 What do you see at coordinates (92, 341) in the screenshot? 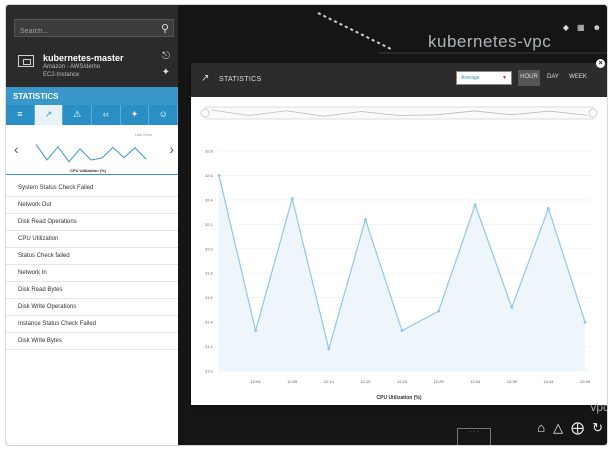
I see `list-item: Disk Write Bytes` at bounding box center [92, 341].